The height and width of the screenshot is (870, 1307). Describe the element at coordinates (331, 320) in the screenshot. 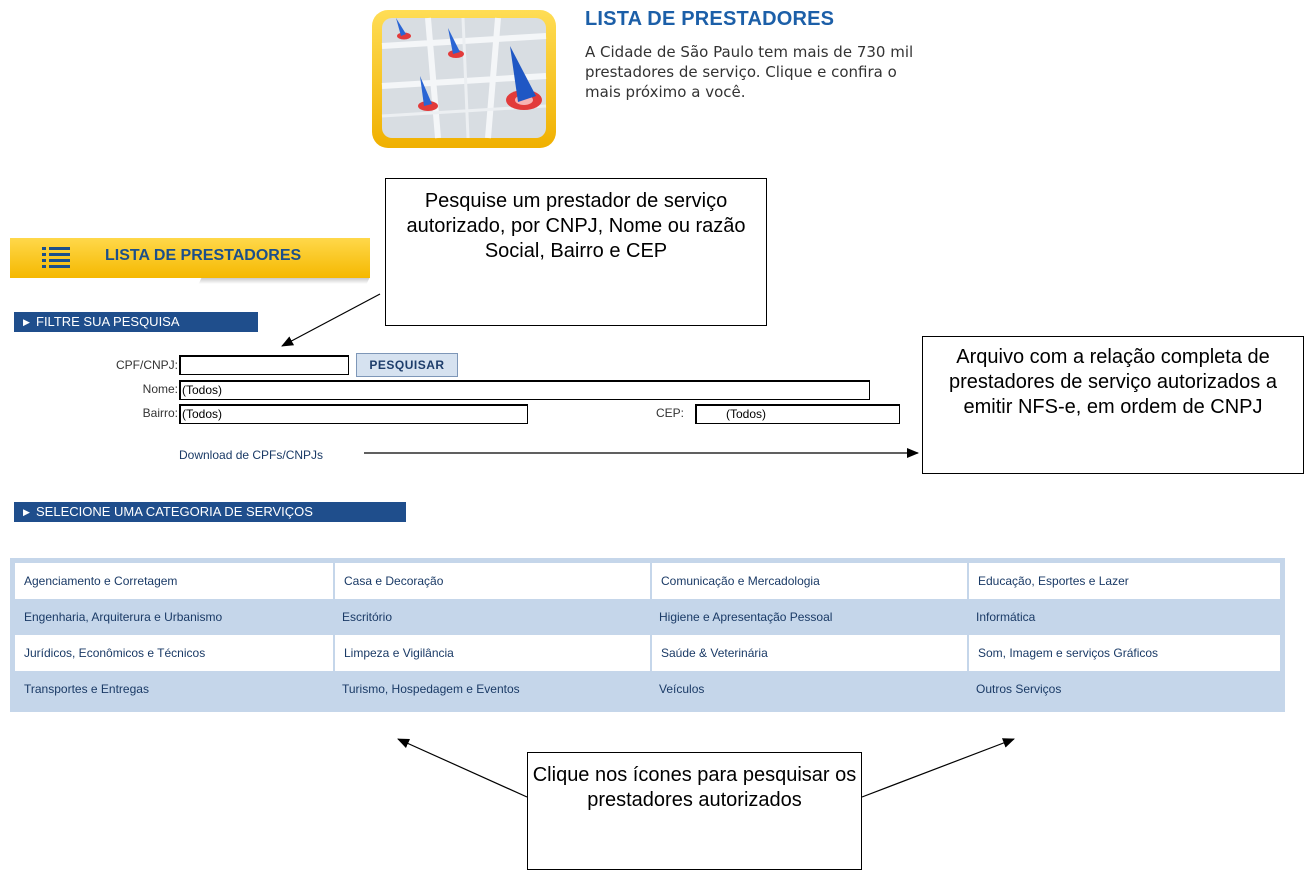

I see `arrow-to-cpf` at that location.